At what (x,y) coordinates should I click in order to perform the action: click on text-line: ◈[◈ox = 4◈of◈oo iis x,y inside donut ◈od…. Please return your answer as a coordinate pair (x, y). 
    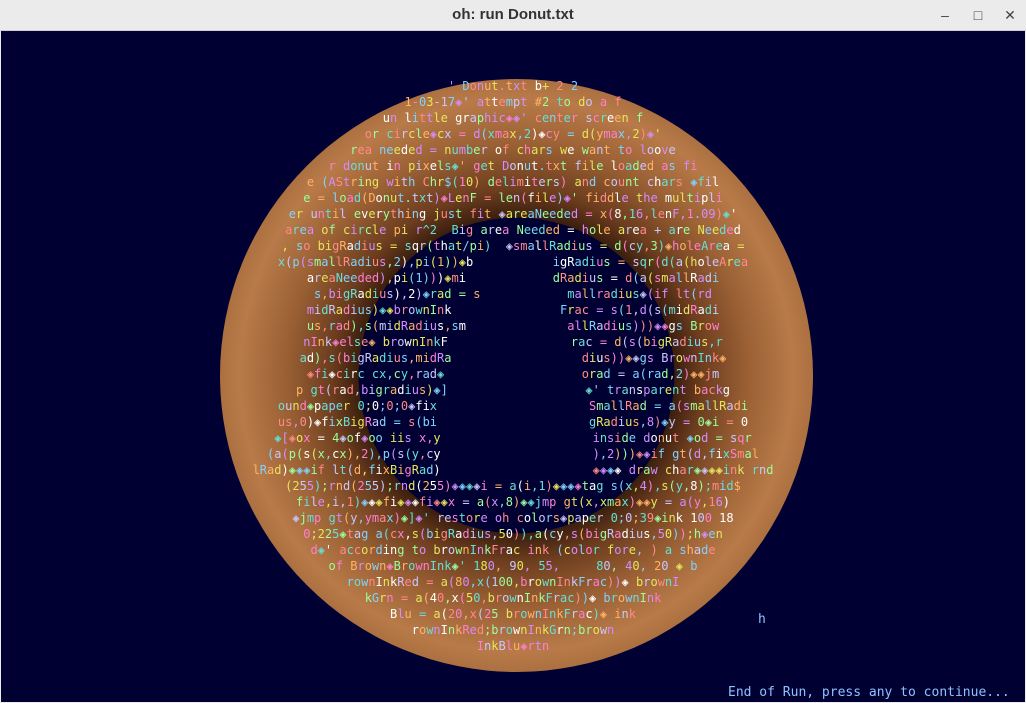
    Looking at the image, I should click on (513, 438).